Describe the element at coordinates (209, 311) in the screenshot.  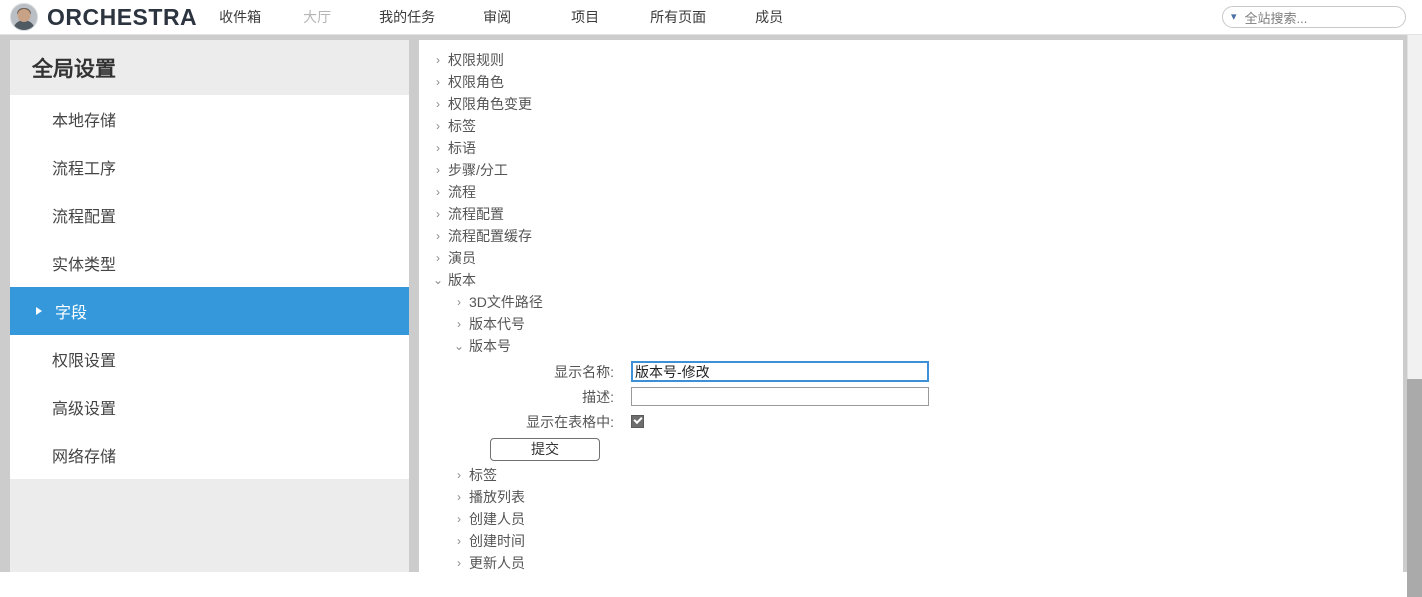
I see `sidebar-item-fields: 字段` at that location.